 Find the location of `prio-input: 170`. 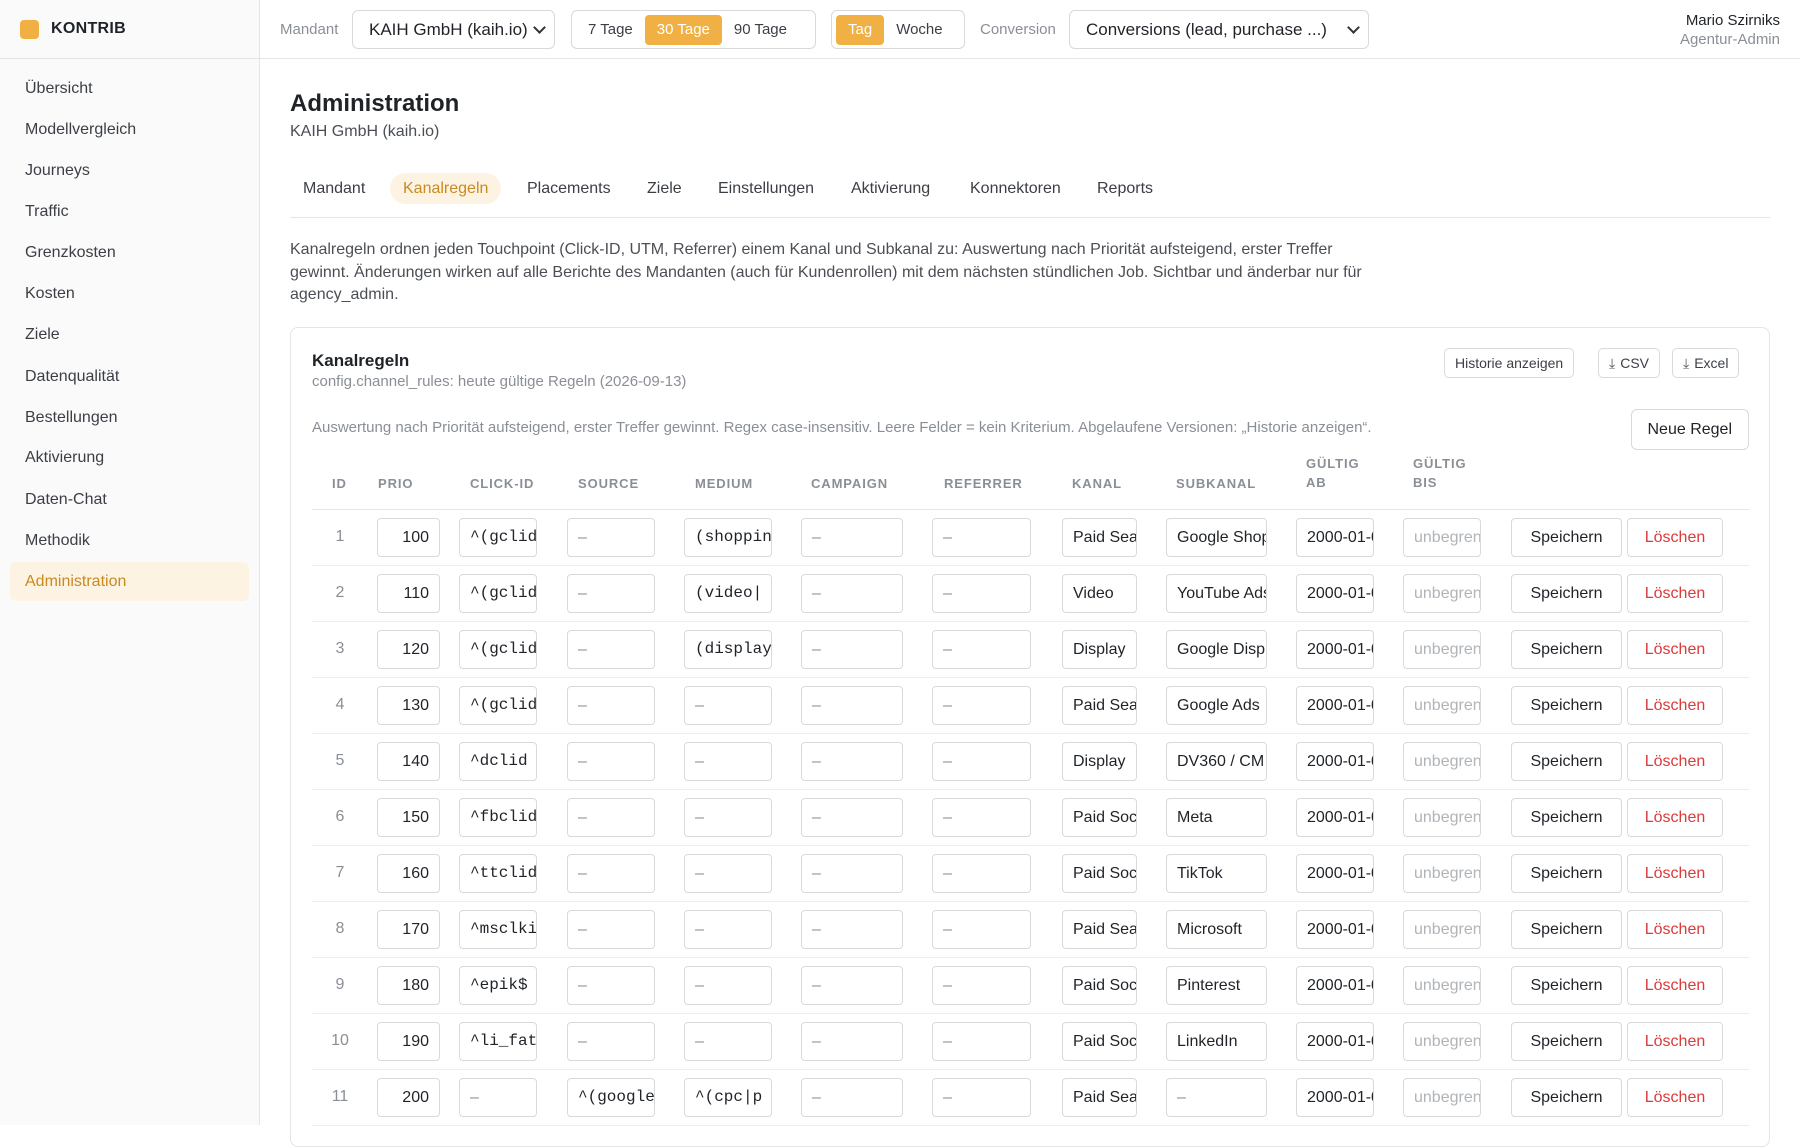

prio-input: 170 is located at coordinates (408, 929).